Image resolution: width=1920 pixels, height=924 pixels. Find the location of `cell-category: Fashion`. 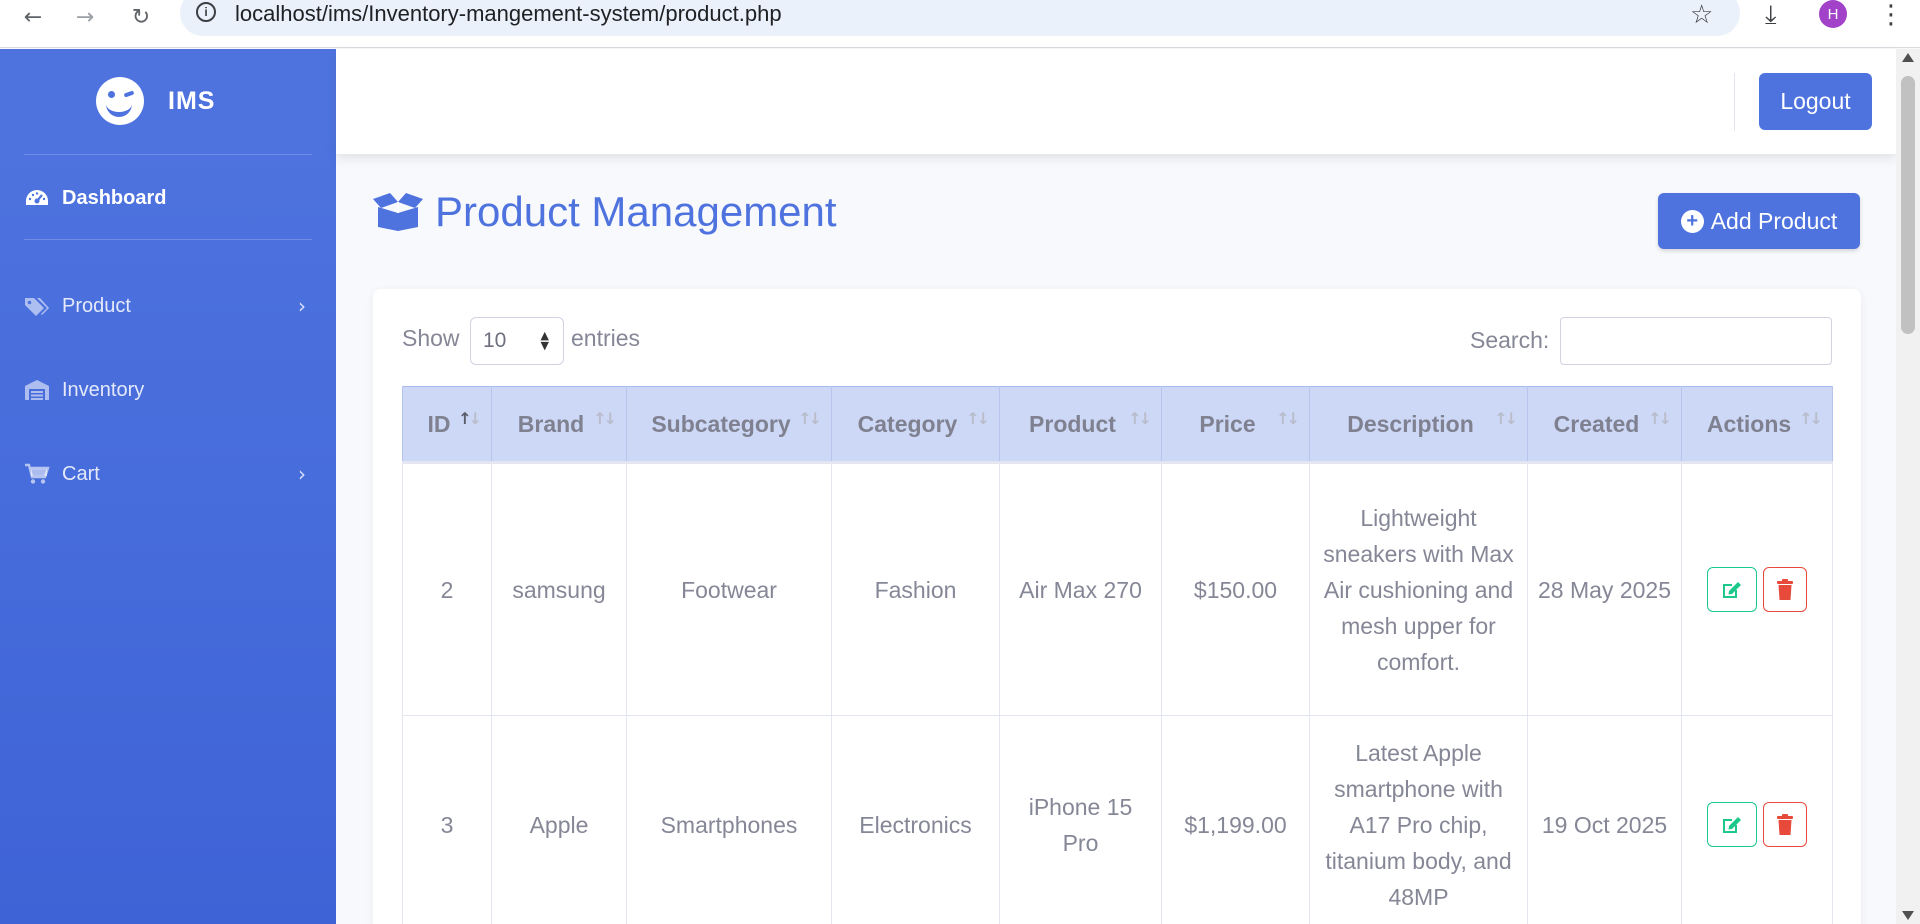

cell-category: Fashion is located at coordinates (915, 589).